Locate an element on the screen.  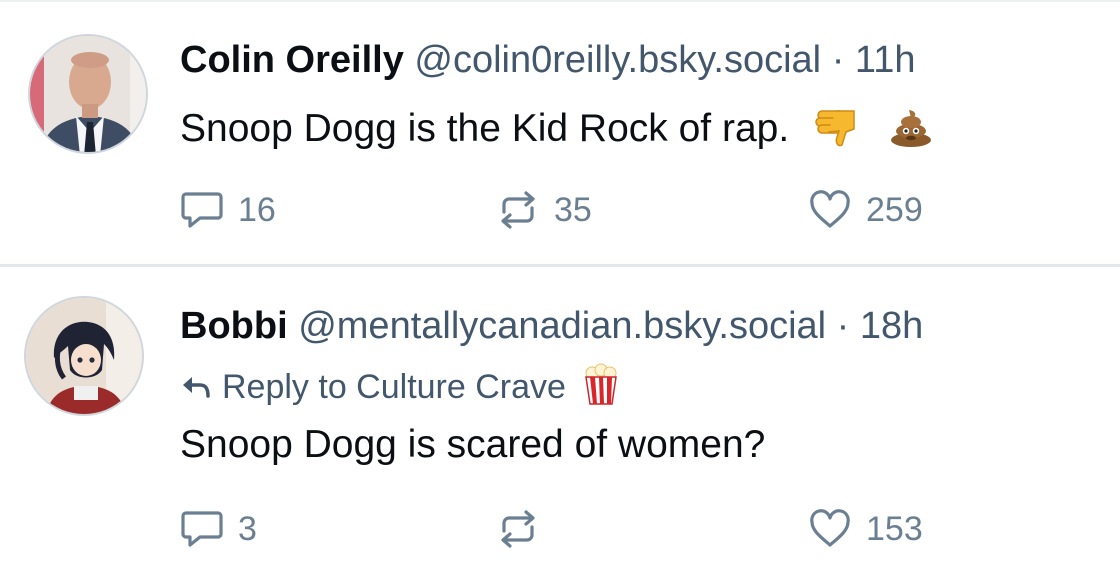
reply-button: 16 is located at coordinates (228, 210).